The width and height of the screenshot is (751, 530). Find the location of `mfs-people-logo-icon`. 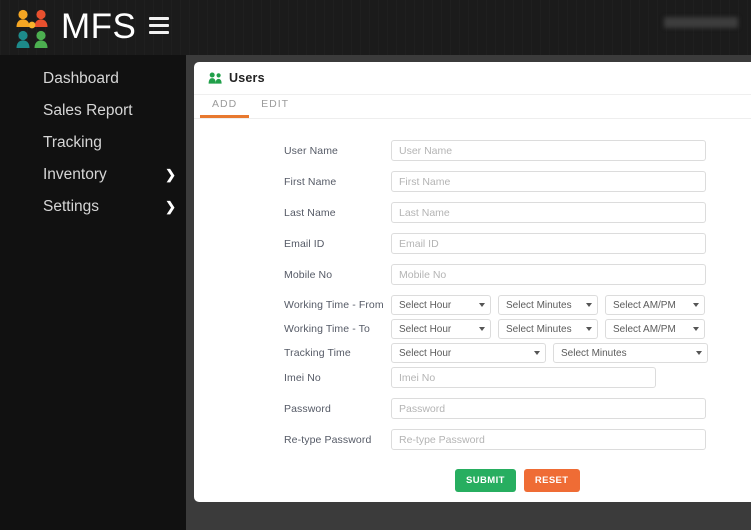

mfs-people-logo-icon is located at coordinates (32, 28).